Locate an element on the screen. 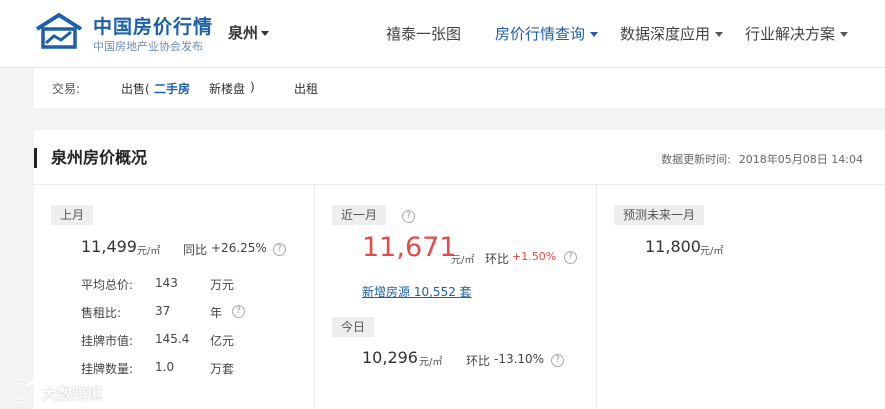 The height and width of the screenshot is (409, 885). market-value-unit: 亿元 is located at coordinates (222, 341).